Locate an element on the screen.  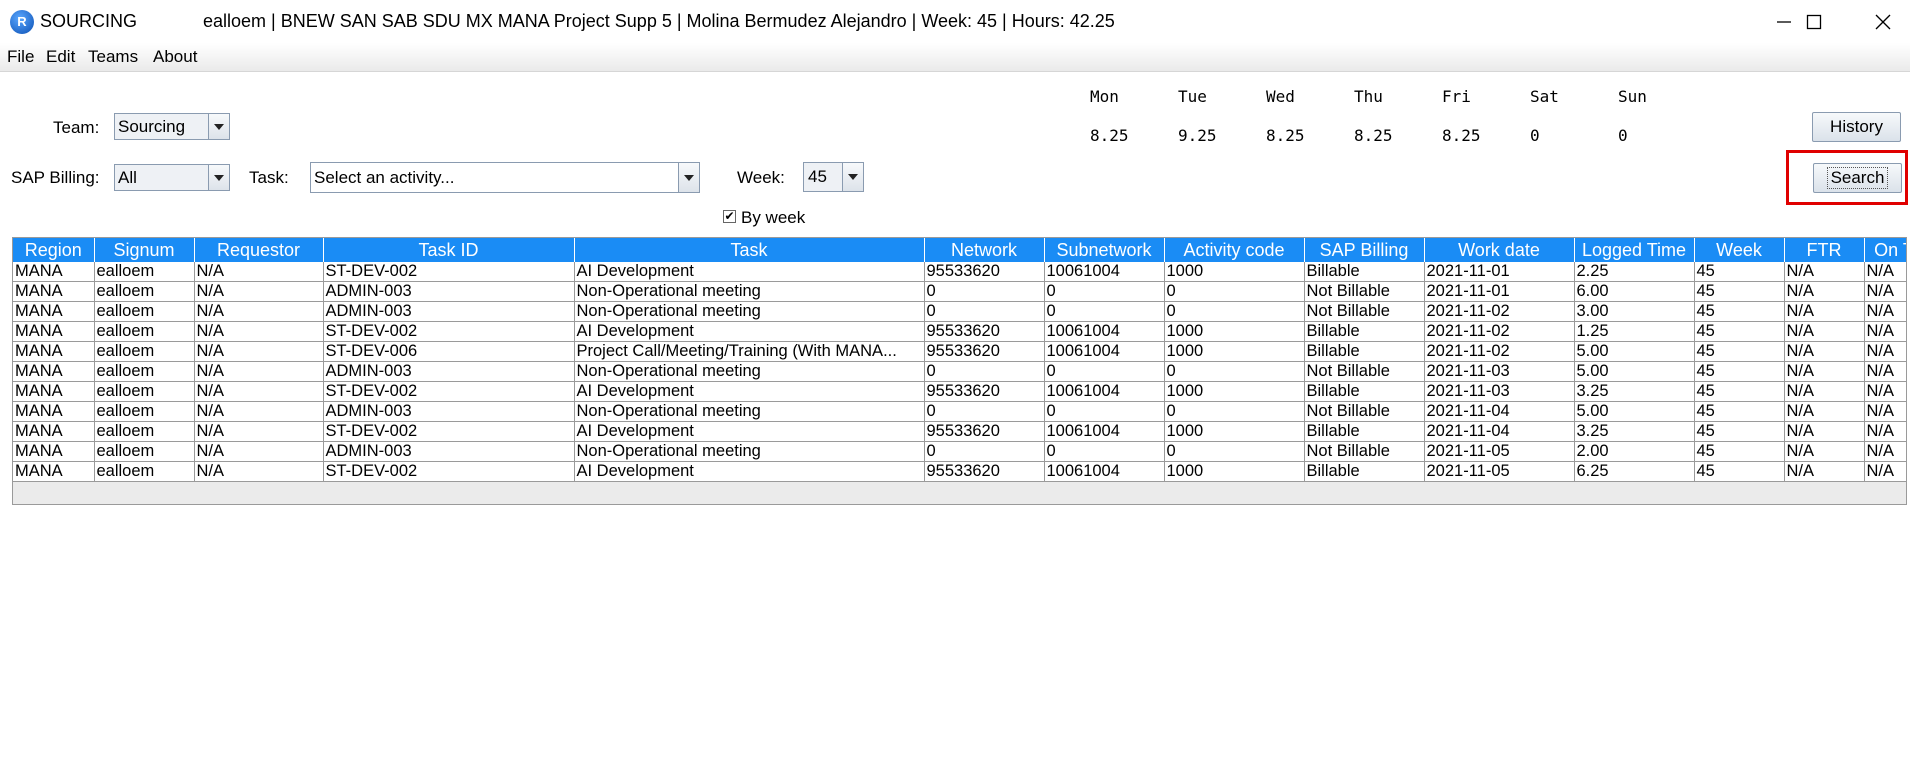
table-cell: 6.25 is located at coordinates (1634, 471).